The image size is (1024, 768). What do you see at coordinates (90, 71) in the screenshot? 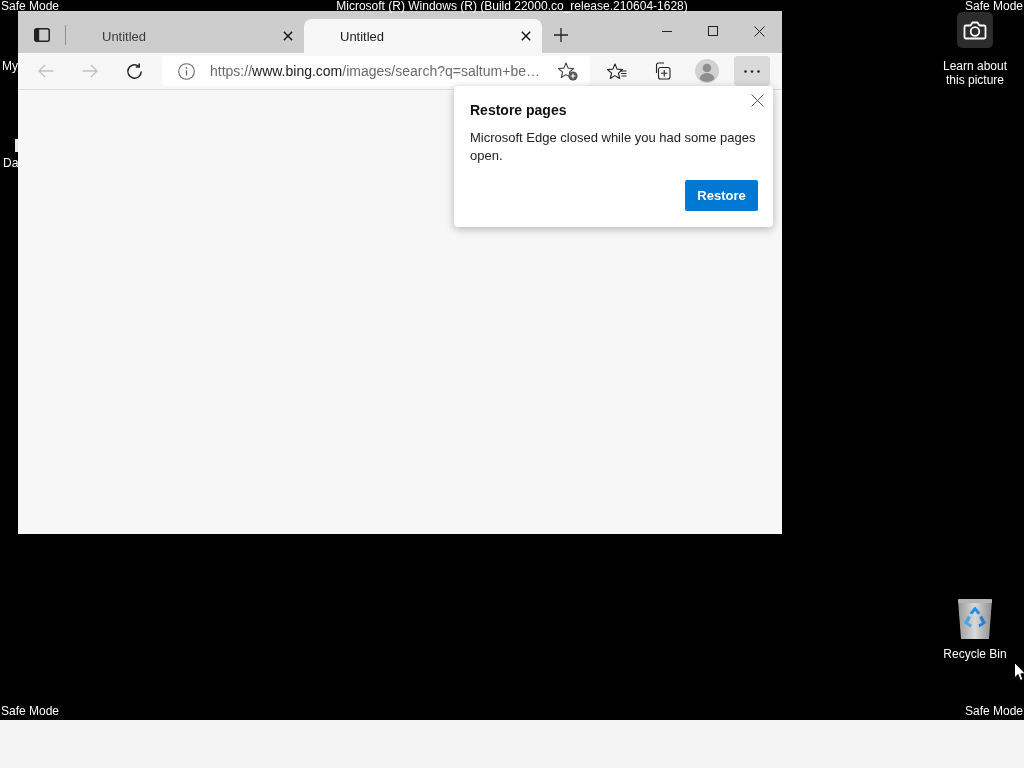
I see `forward-arrow-icon` at bounding box center [90, 71].